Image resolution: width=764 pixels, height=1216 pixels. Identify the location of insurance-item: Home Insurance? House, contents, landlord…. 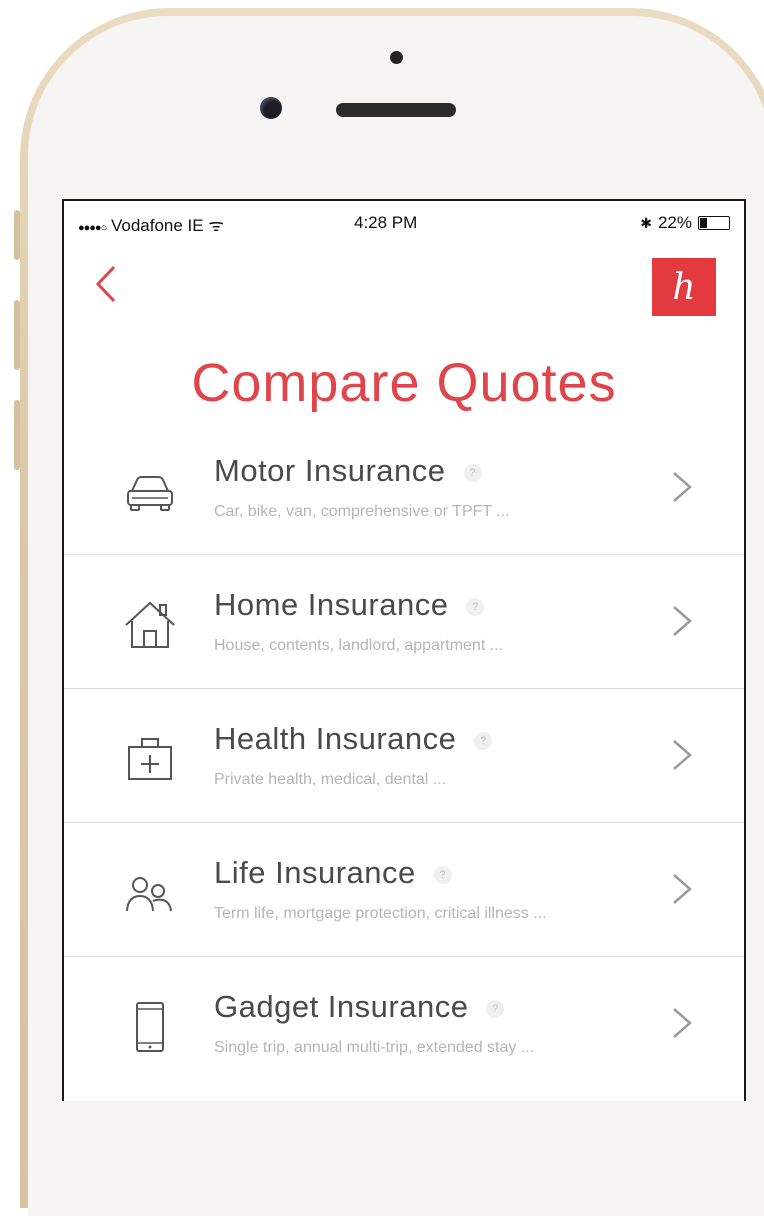
(404, 622).